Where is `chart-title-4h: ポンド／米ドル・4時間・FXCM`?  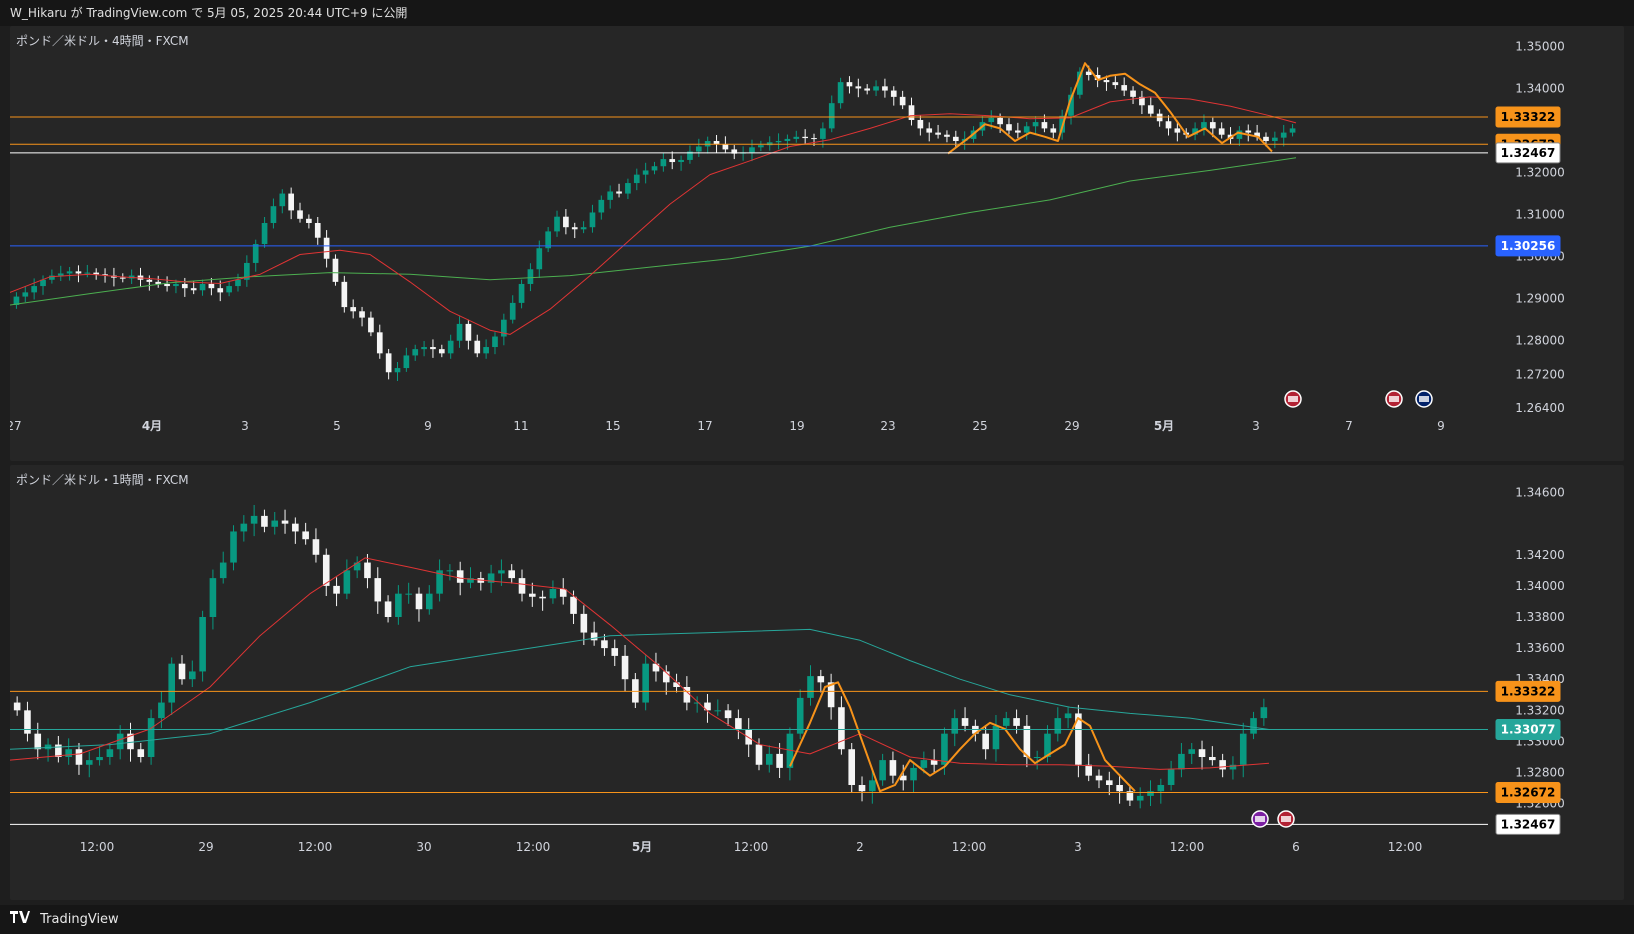 chart-title-4h: ポンド／米ドル・4時間・FXCM is located at coordinates (102, 41).